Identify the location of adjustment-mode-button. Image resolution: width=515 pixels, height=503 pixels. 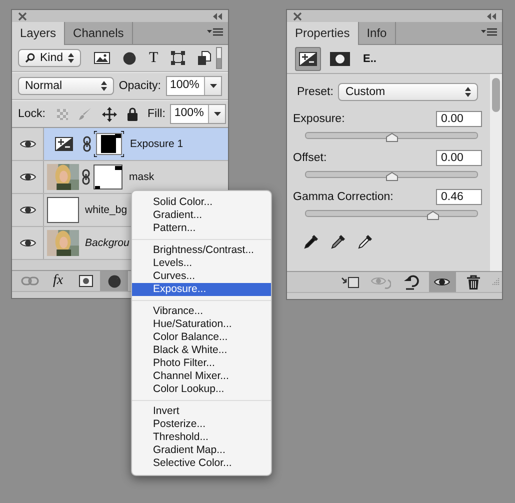
(308, 59).